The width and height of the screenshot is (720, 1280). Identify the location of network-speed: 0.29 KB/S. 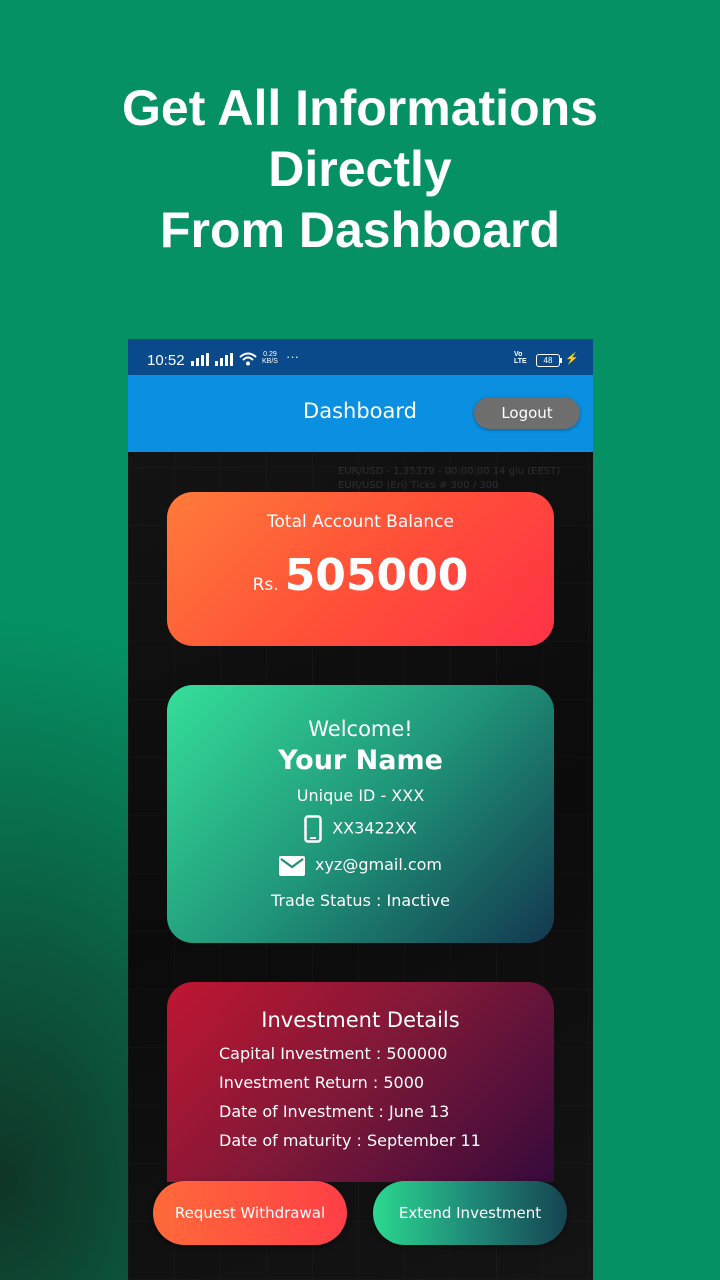
(270, 358).